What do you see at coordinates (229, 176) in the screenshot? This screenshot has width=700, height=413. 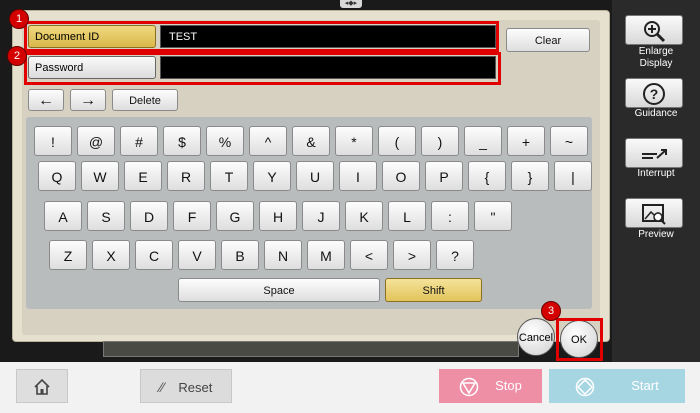 I see `key-row2-4: T` at bounding box center [229, 176].